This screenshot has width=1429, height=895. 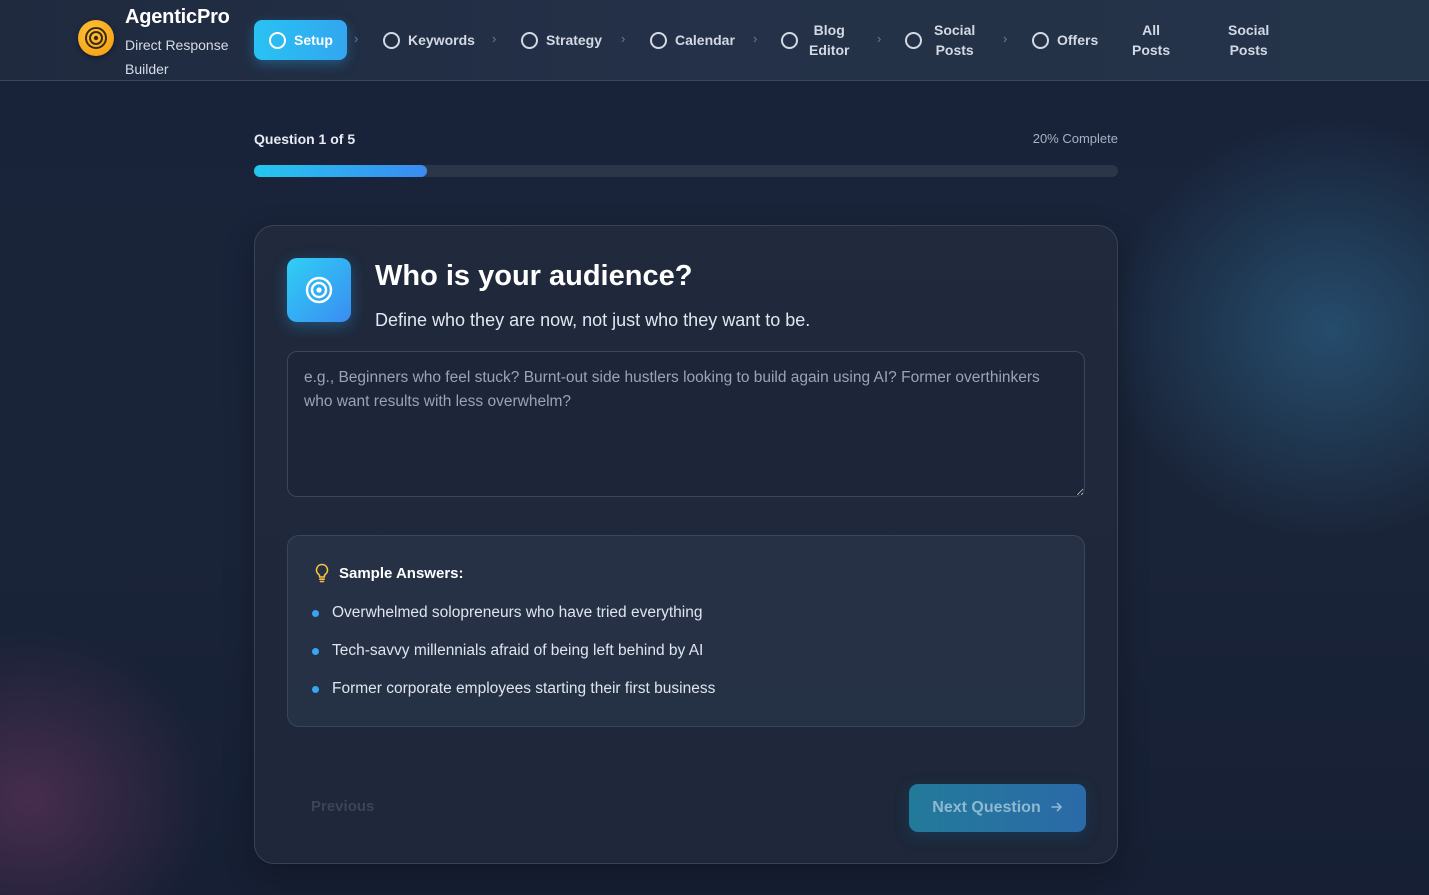 I want to click on nav-step-label: Strategy, so click(x=574, y=40).